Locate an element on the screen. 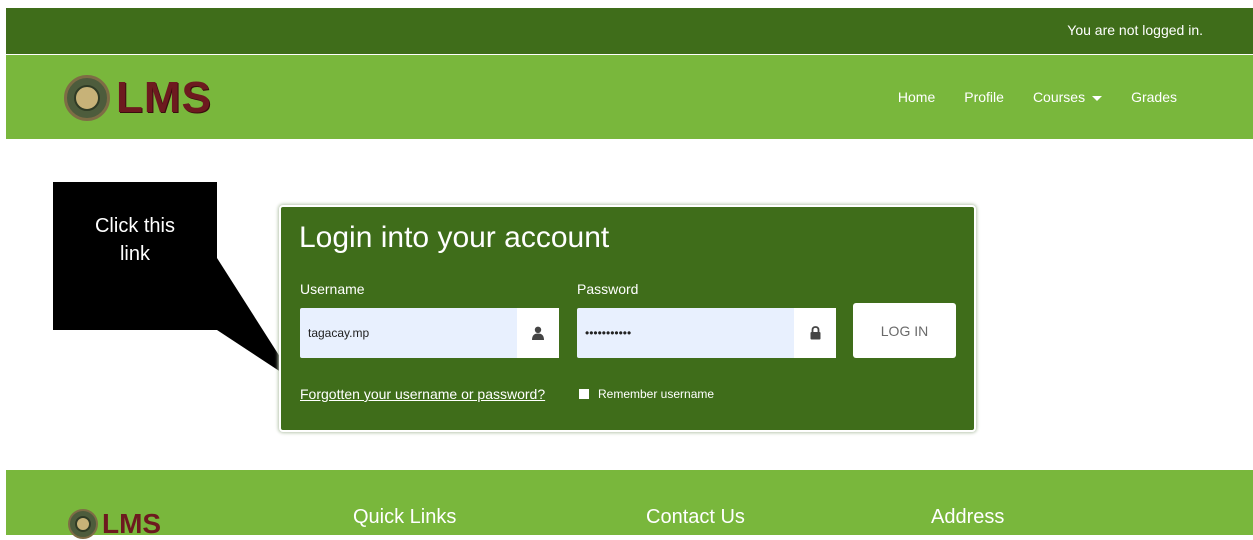  password-field is located at coordinates (706, 333).